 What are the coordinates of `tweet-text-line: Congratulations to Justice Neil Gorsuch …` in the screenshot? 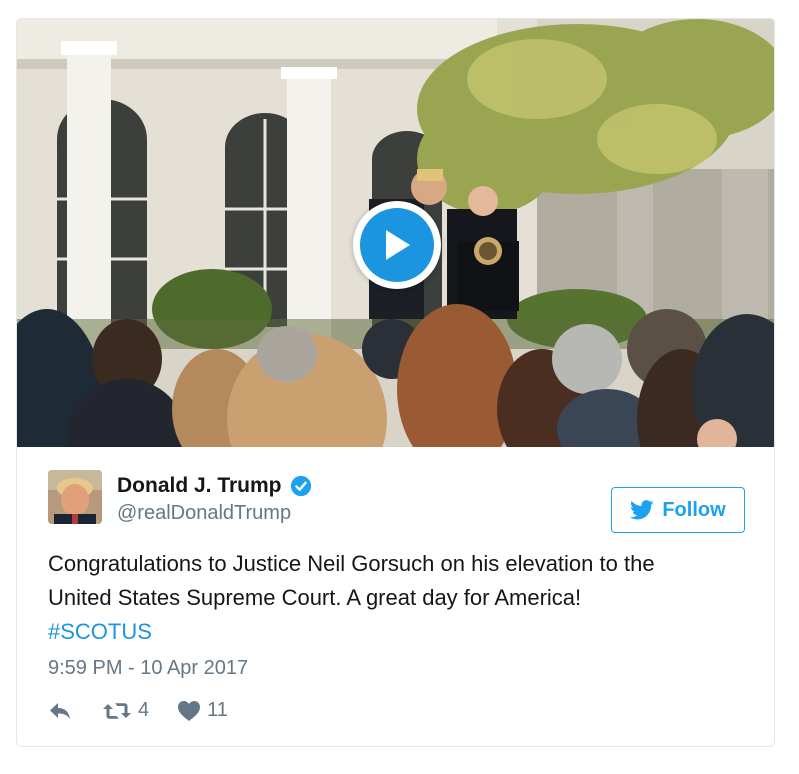 It's located at (351, 563).